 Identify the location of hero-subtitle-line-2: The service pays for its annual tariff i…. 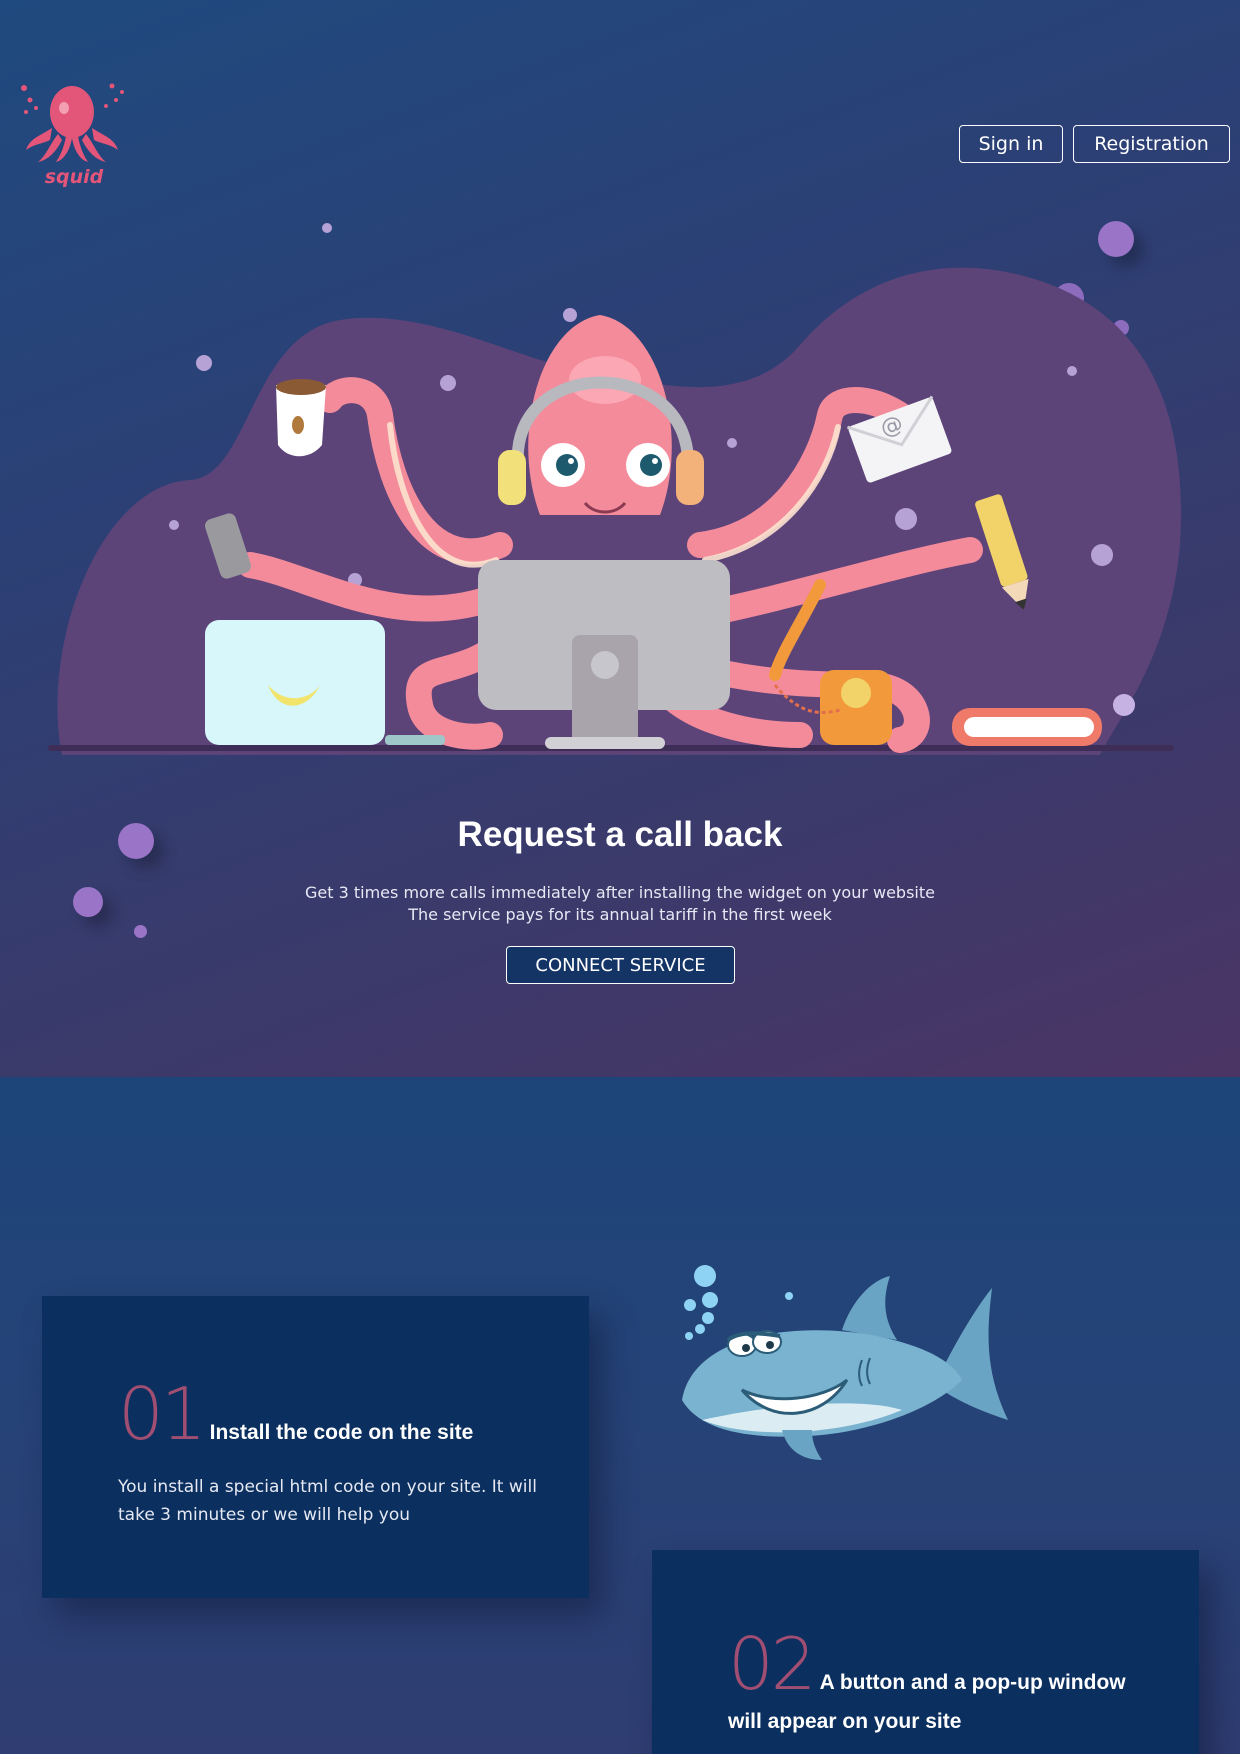
(620, 914).